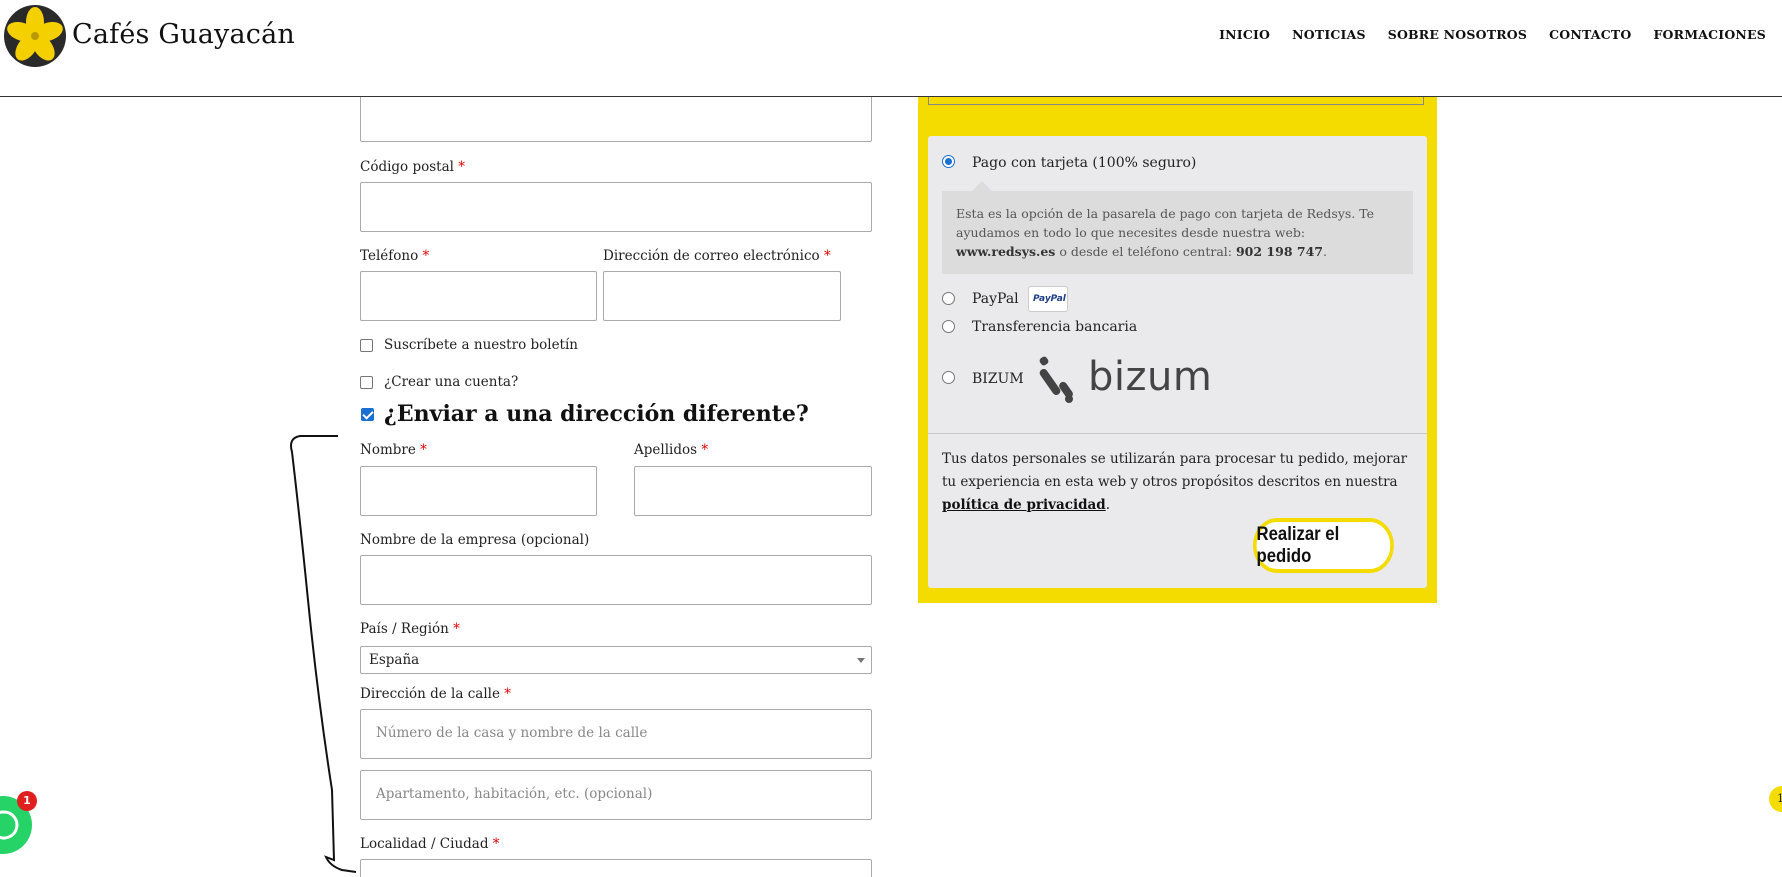 Image resolution: width=1782 pixels, height=877 pixels. Describe the element at coordinates (1709, 34) in the screenshot. I see `nav-formaciones: FORMACIONES` at that location.